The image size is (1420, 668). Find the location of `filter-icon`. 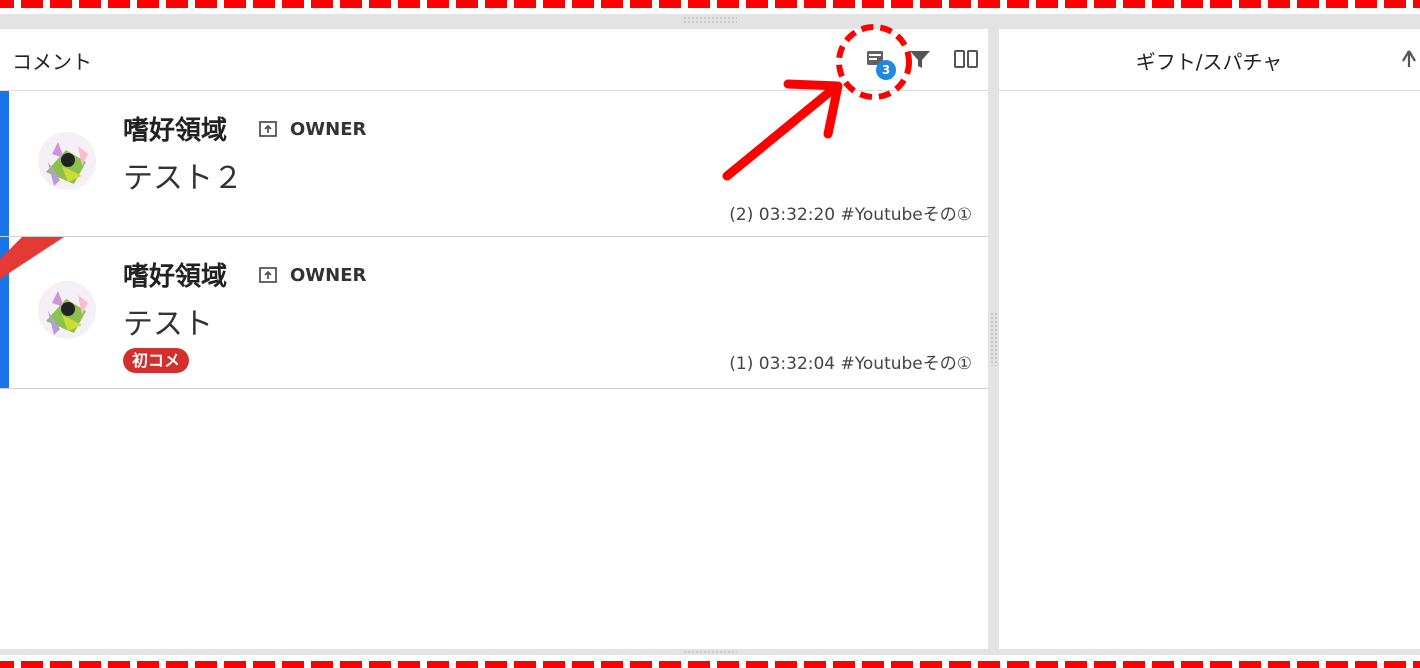

filter-icon is located at coordinates (920, 59).